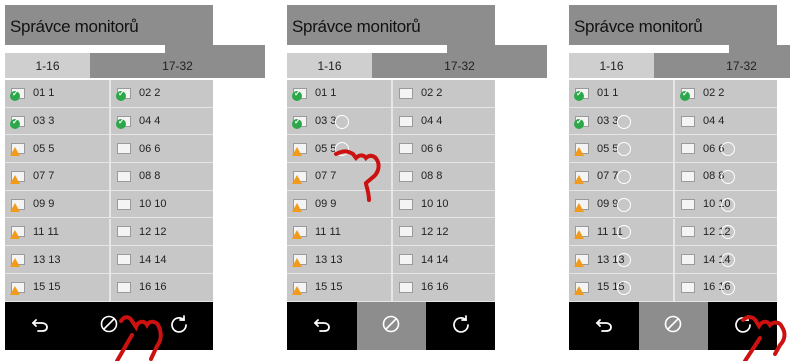  Describe the element at coordinates (153, 259) in the screenshot. I see `monitor-label: 14 14` at that location.